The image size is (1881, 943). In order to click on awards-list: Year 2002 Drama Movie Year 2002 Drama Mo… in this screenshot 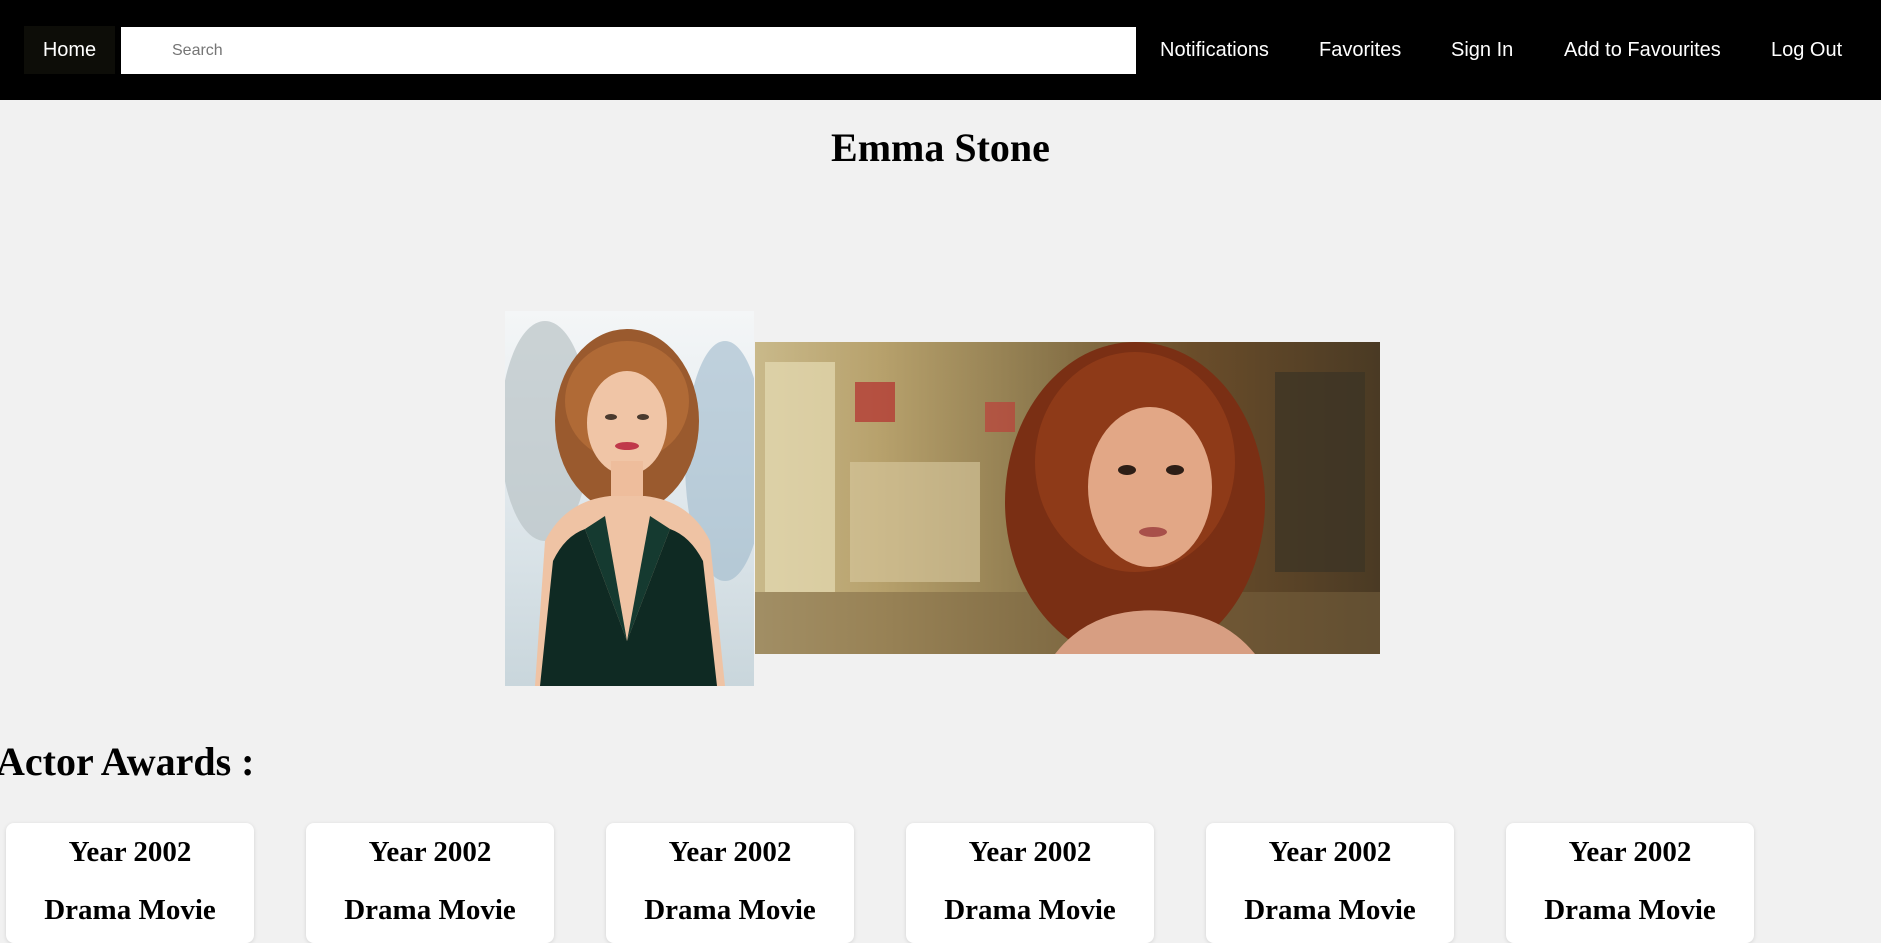, I will do `click(940, 883)`.